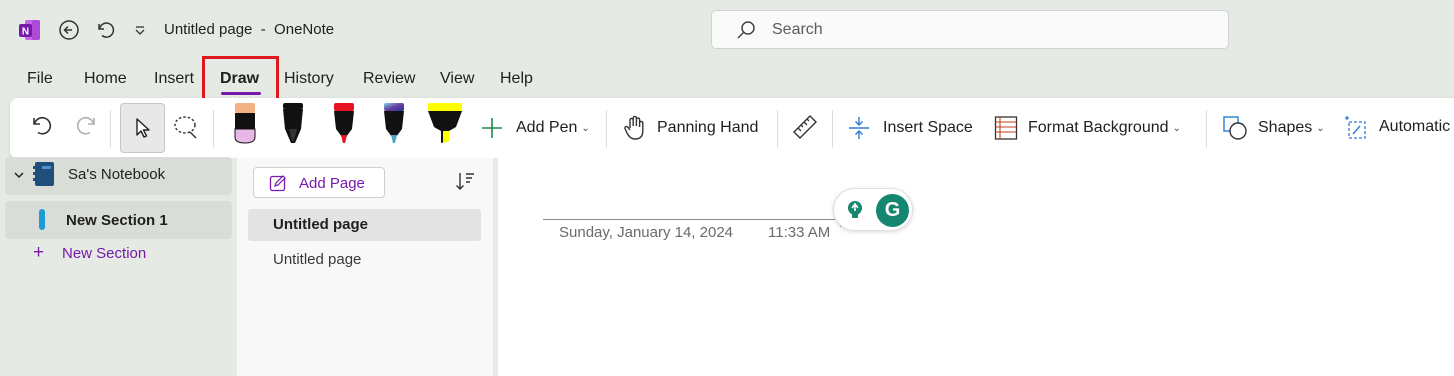 The image size is (1454, 376). Describe the element at coordinates (492, 128) in the screenshot. I see `plus-icon` at that location.